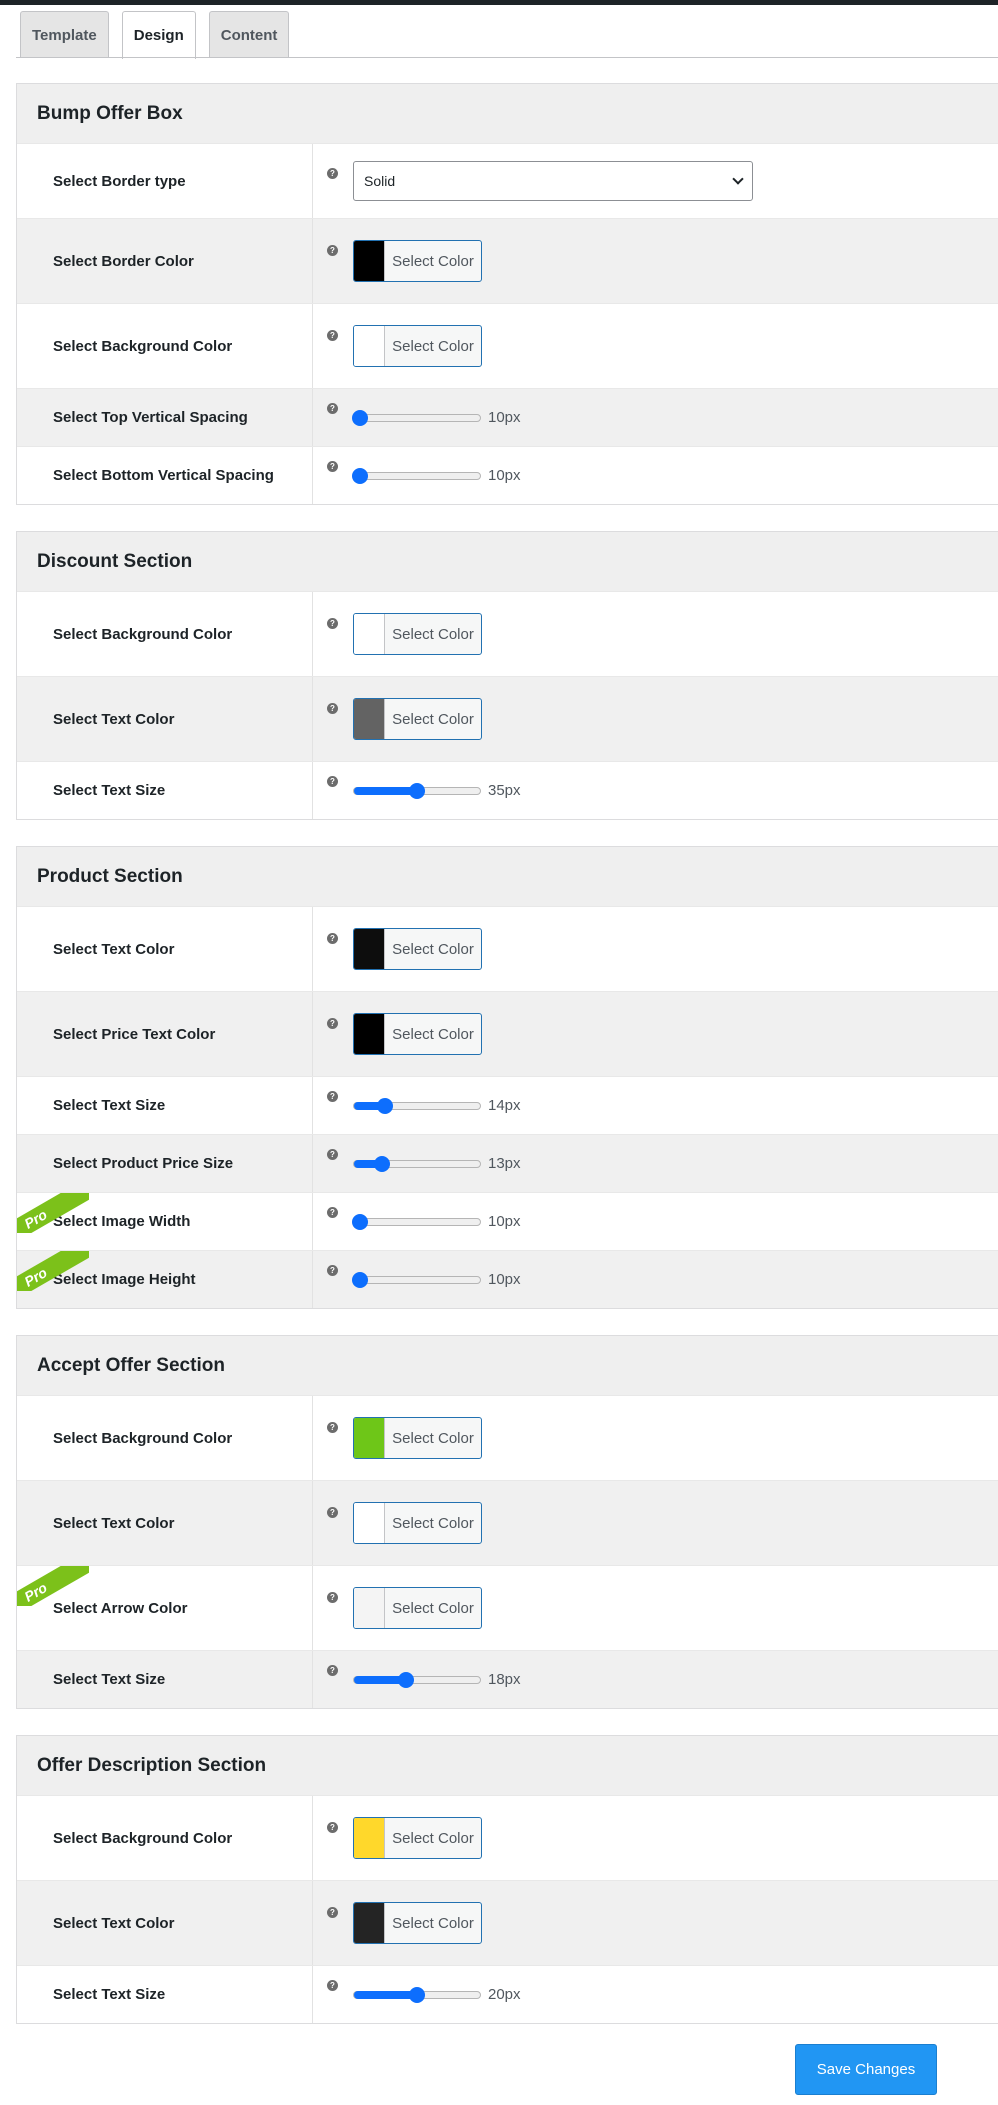  I want to click on setting-label: Select Bottom Vertical Spacing, so click(165, 475).